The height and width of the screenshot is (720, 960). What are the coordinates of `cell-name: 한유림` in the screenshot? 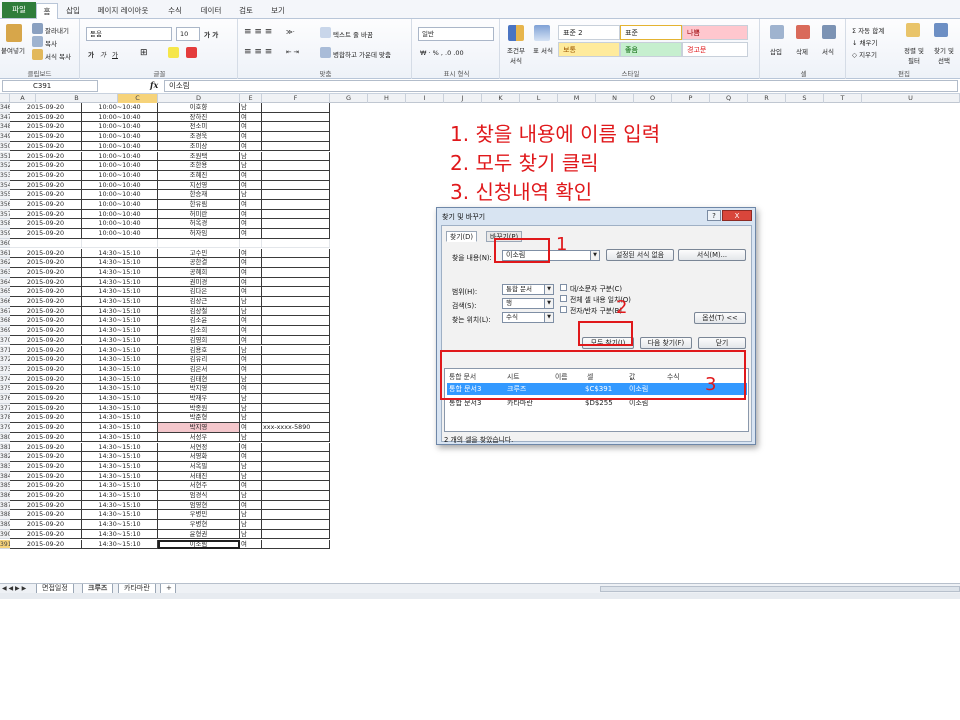 It's located at (199, 205).